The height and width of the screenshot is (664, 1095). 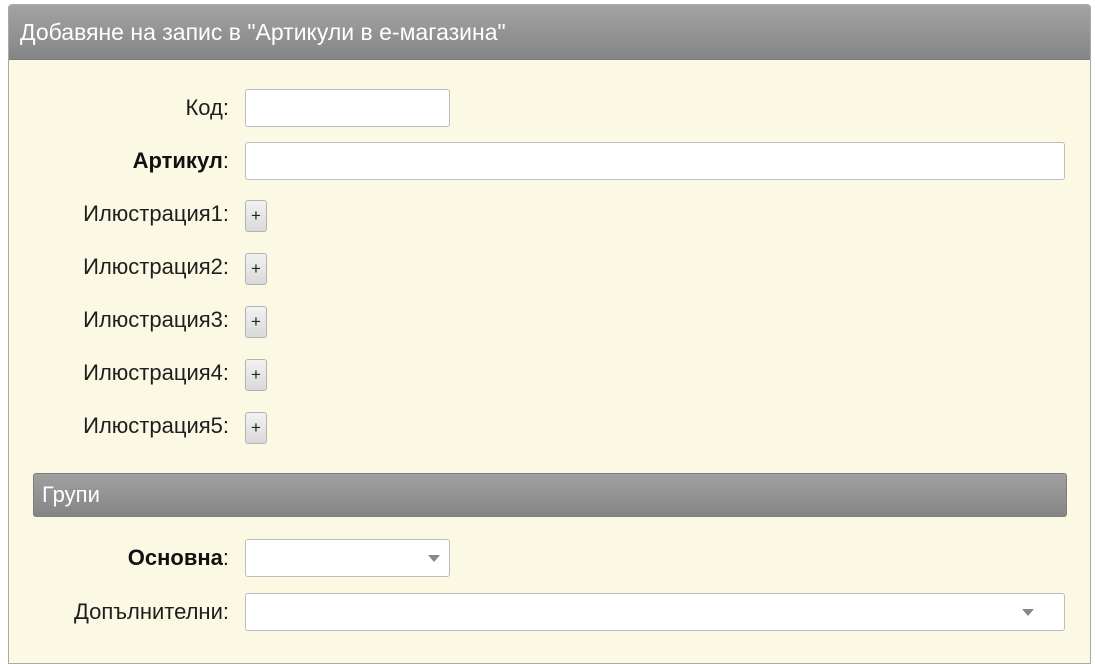 I want to click on illustration5-row: Илюстрация5: +, so click(x=549, y=426).